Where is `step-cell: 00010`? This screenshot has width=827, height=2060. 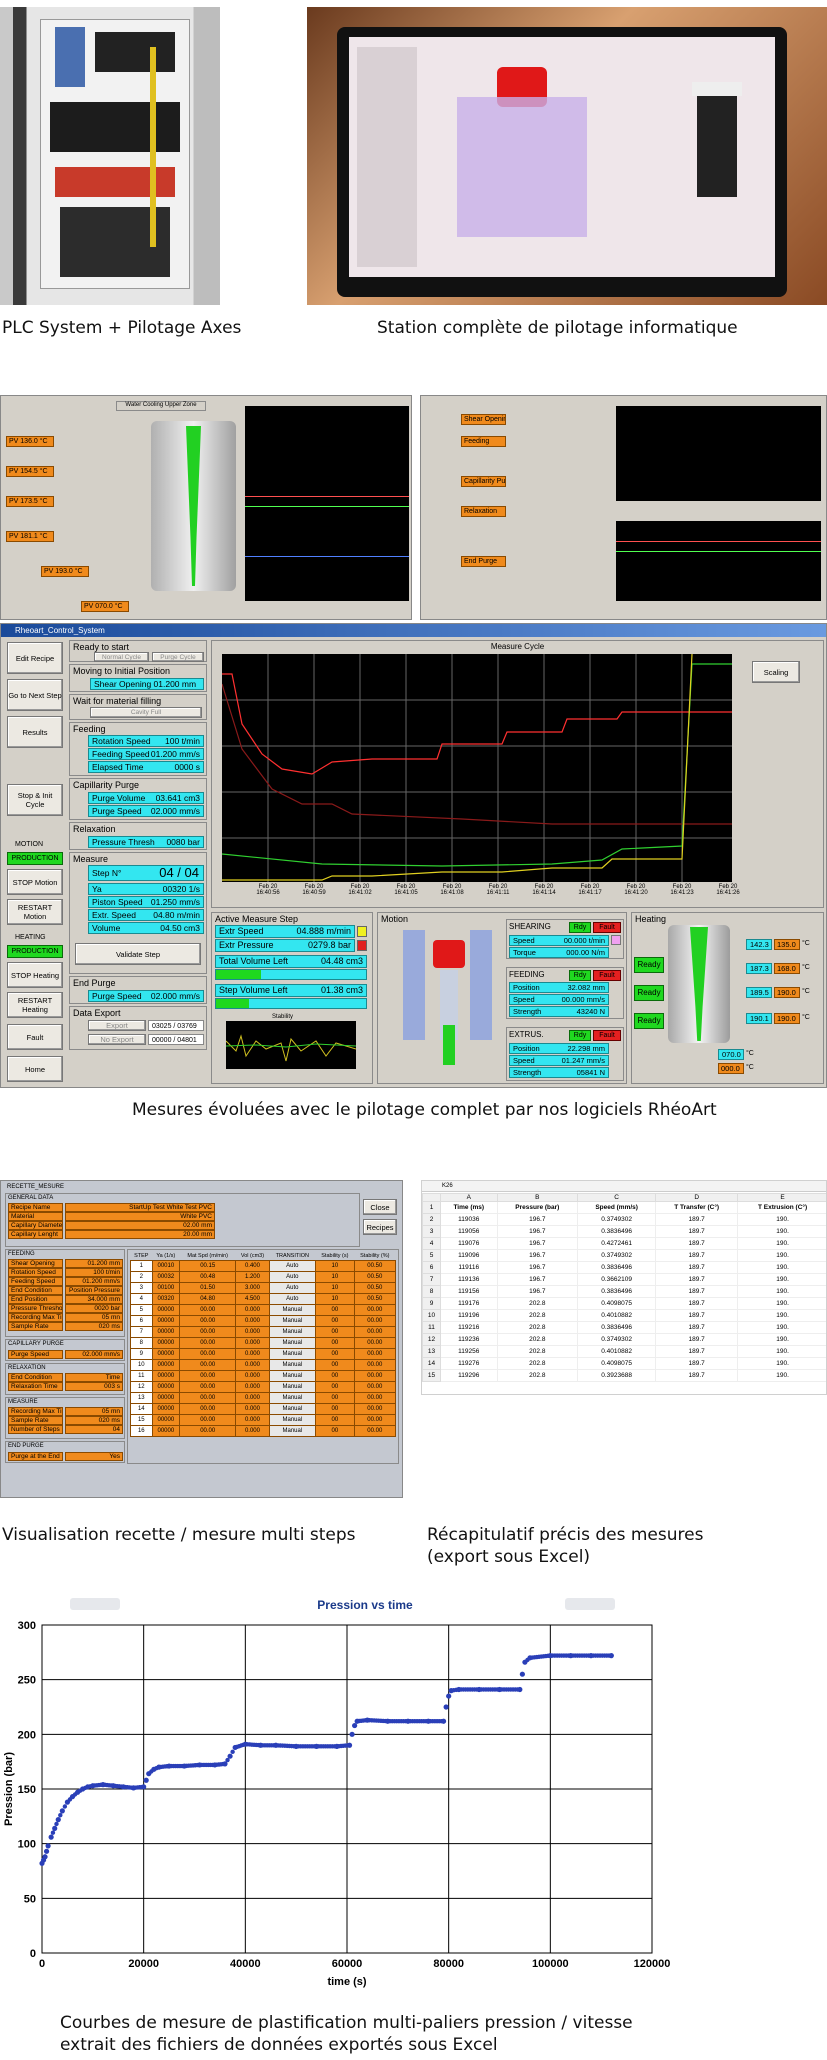
step-cell: 00010 is located at coordinates (166, 1266).